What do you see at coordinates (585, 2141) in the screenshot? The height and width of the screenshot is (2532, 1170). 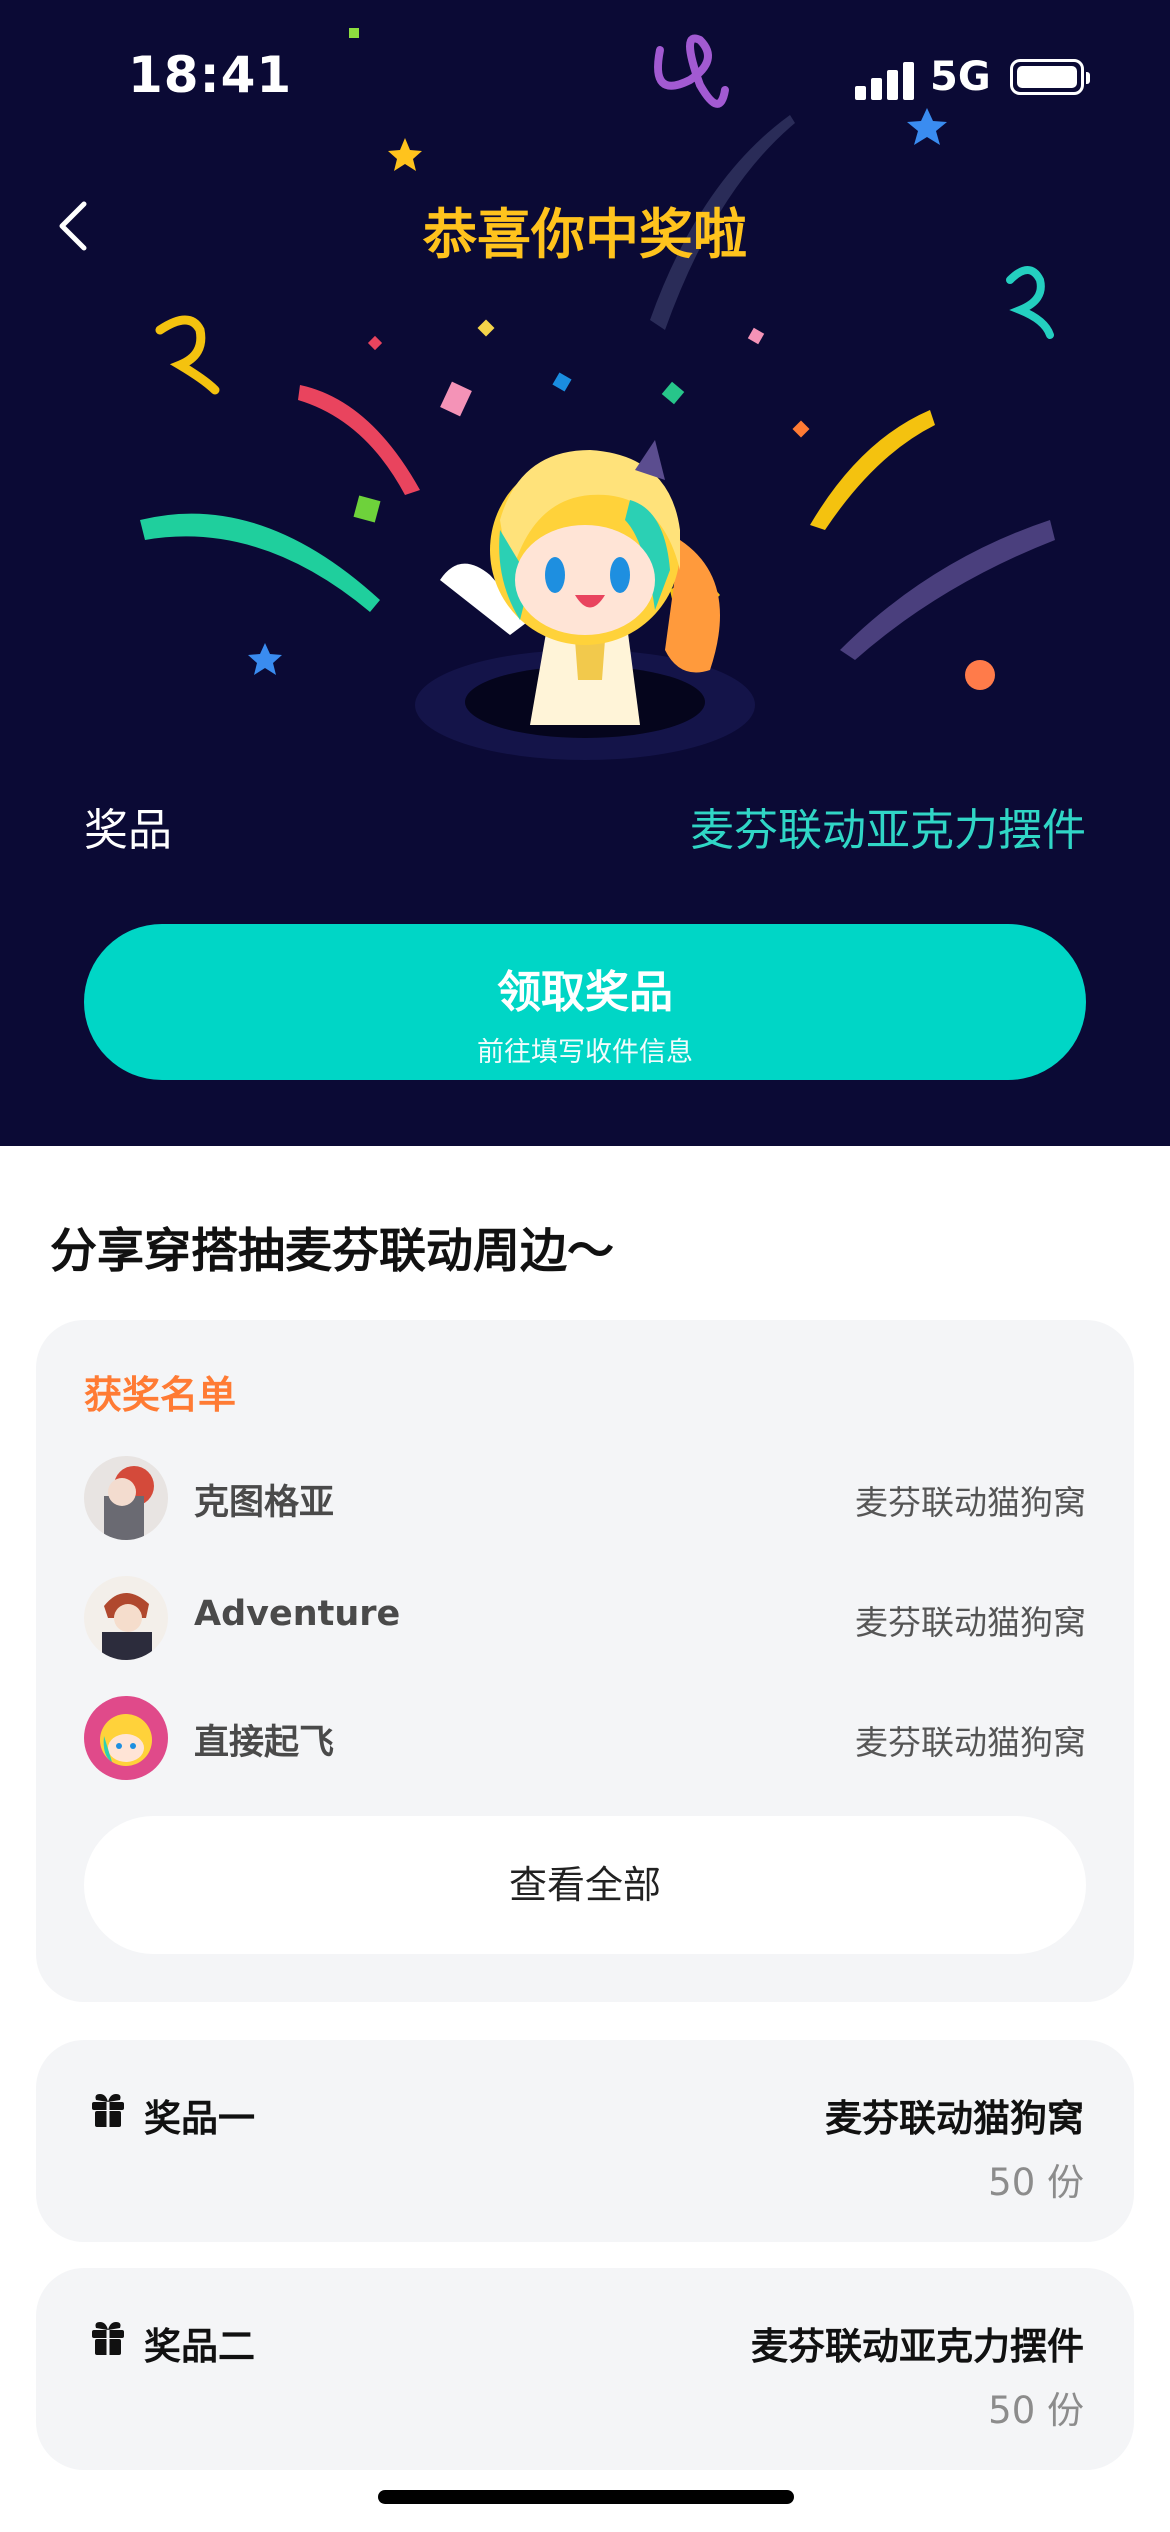 I see `prize-card: 奖品一 麦芬联动猫狗窝 50 份` at bounding box center [585, 2141].